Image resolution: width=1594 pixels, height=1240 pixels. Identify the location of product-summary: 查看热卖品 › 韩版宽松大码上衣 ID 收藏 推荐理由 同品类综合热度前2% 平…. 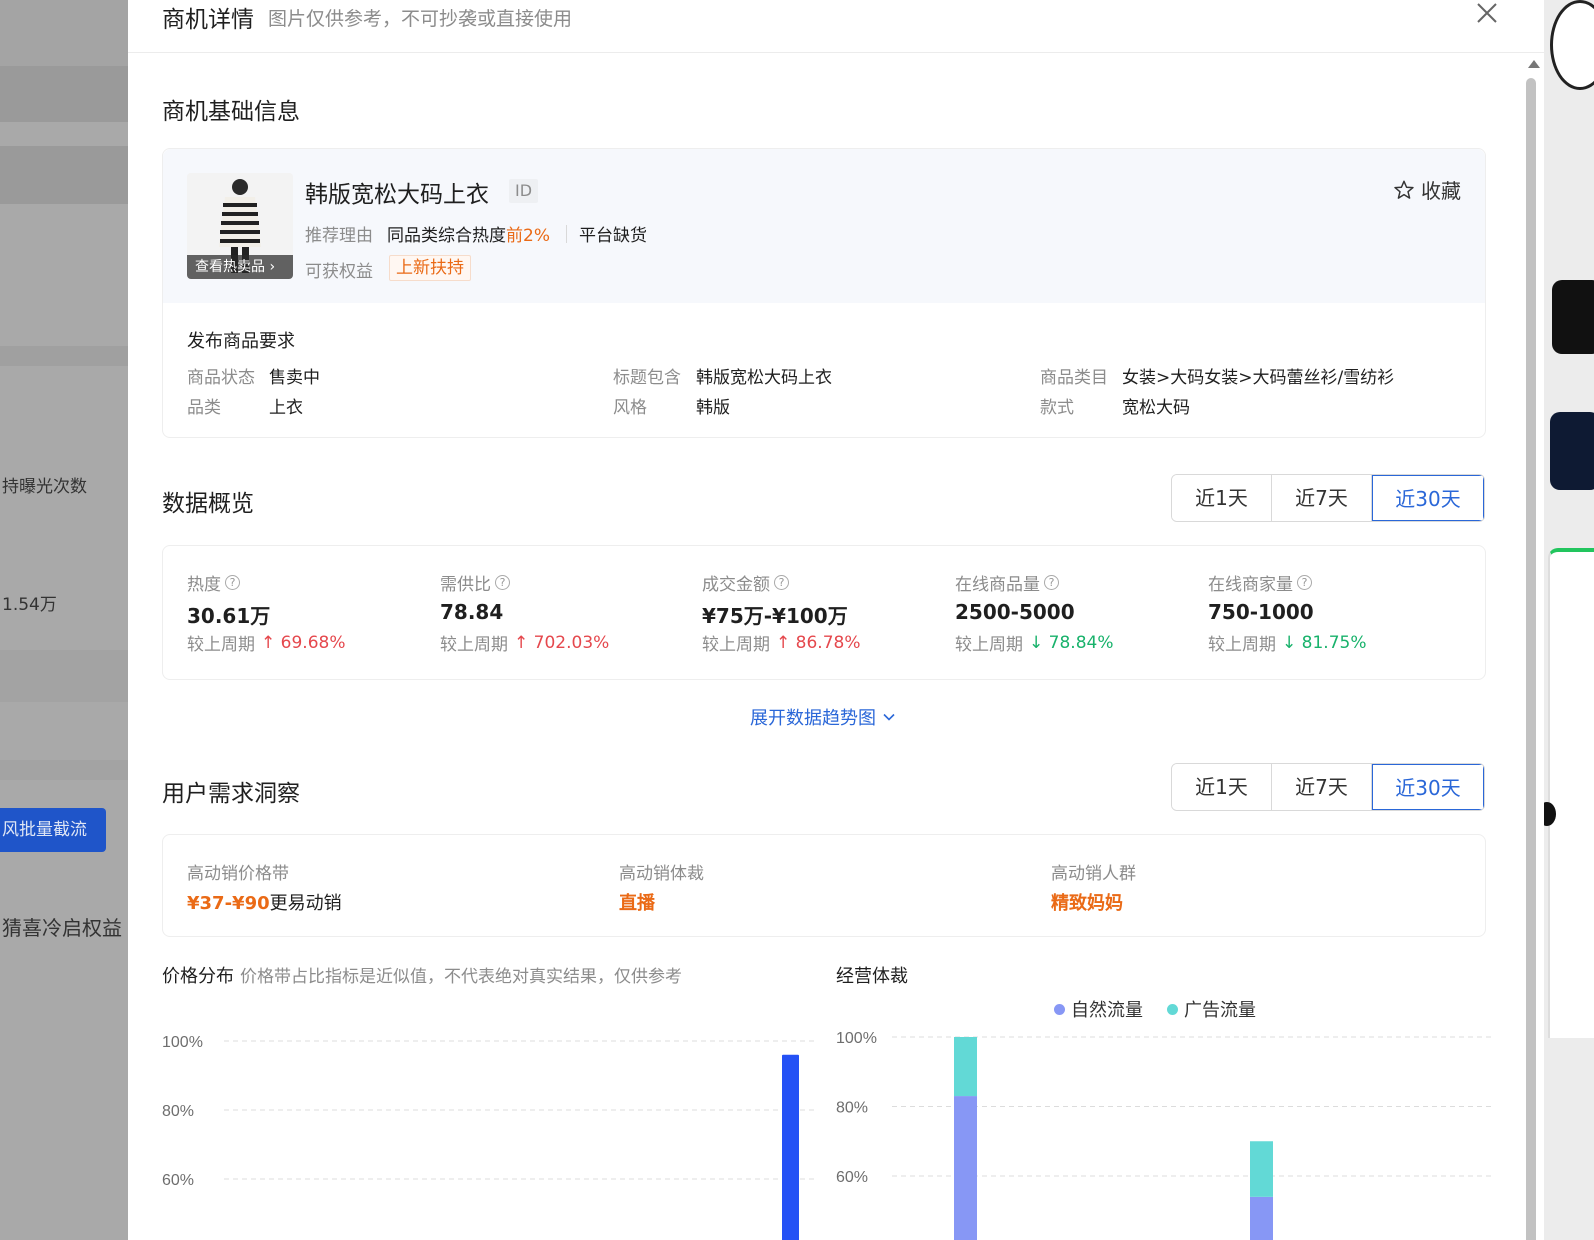
(824, 226).